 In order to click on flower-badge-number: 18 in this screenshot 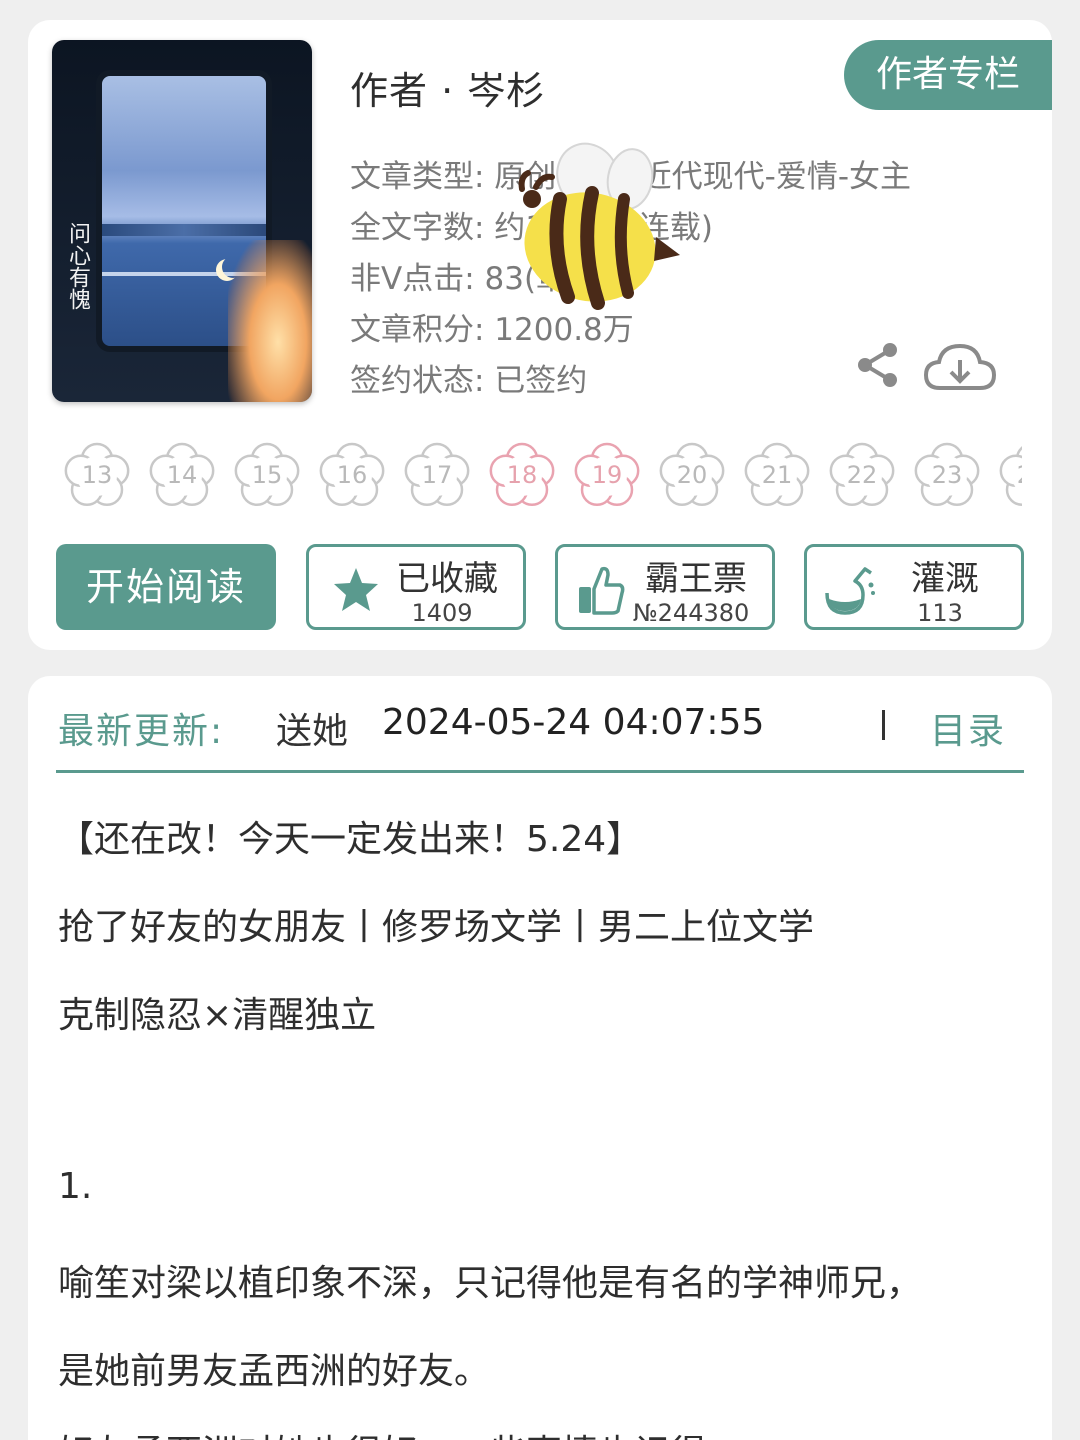, I will do `click(522, 475)`.